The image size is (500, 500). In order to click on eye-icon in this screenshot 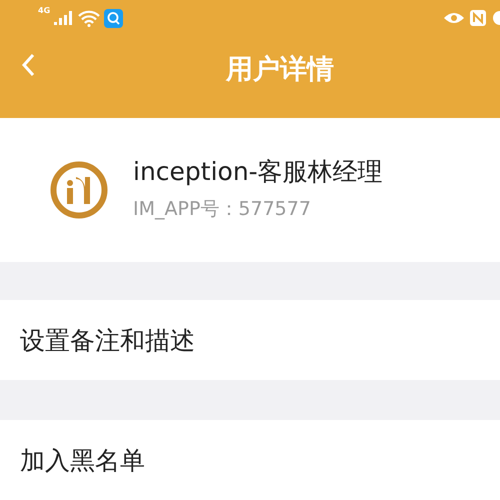, I will do `click(454, 18)`.